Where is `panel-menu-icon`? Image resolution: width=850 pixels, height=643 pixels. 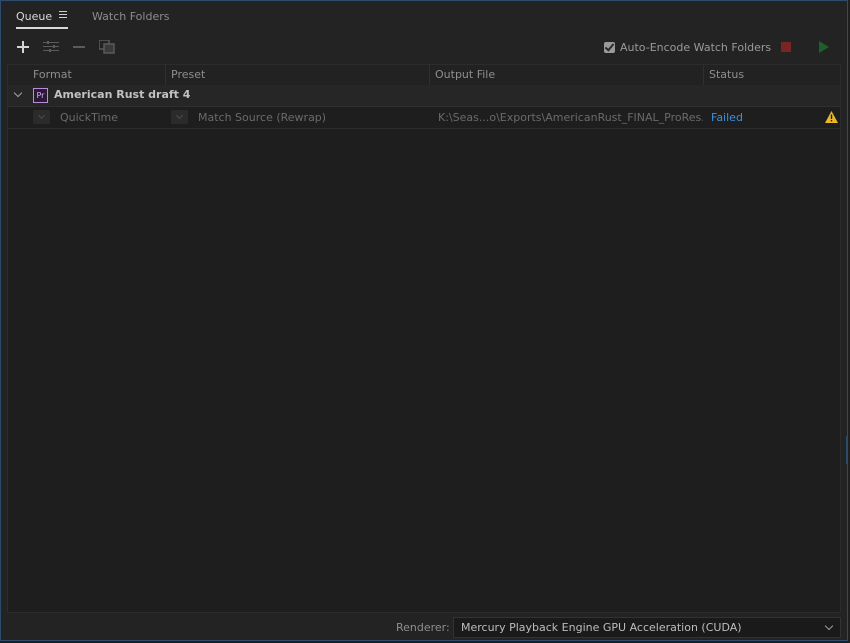
panel-menu-icon is located at coordinates (63, 16).